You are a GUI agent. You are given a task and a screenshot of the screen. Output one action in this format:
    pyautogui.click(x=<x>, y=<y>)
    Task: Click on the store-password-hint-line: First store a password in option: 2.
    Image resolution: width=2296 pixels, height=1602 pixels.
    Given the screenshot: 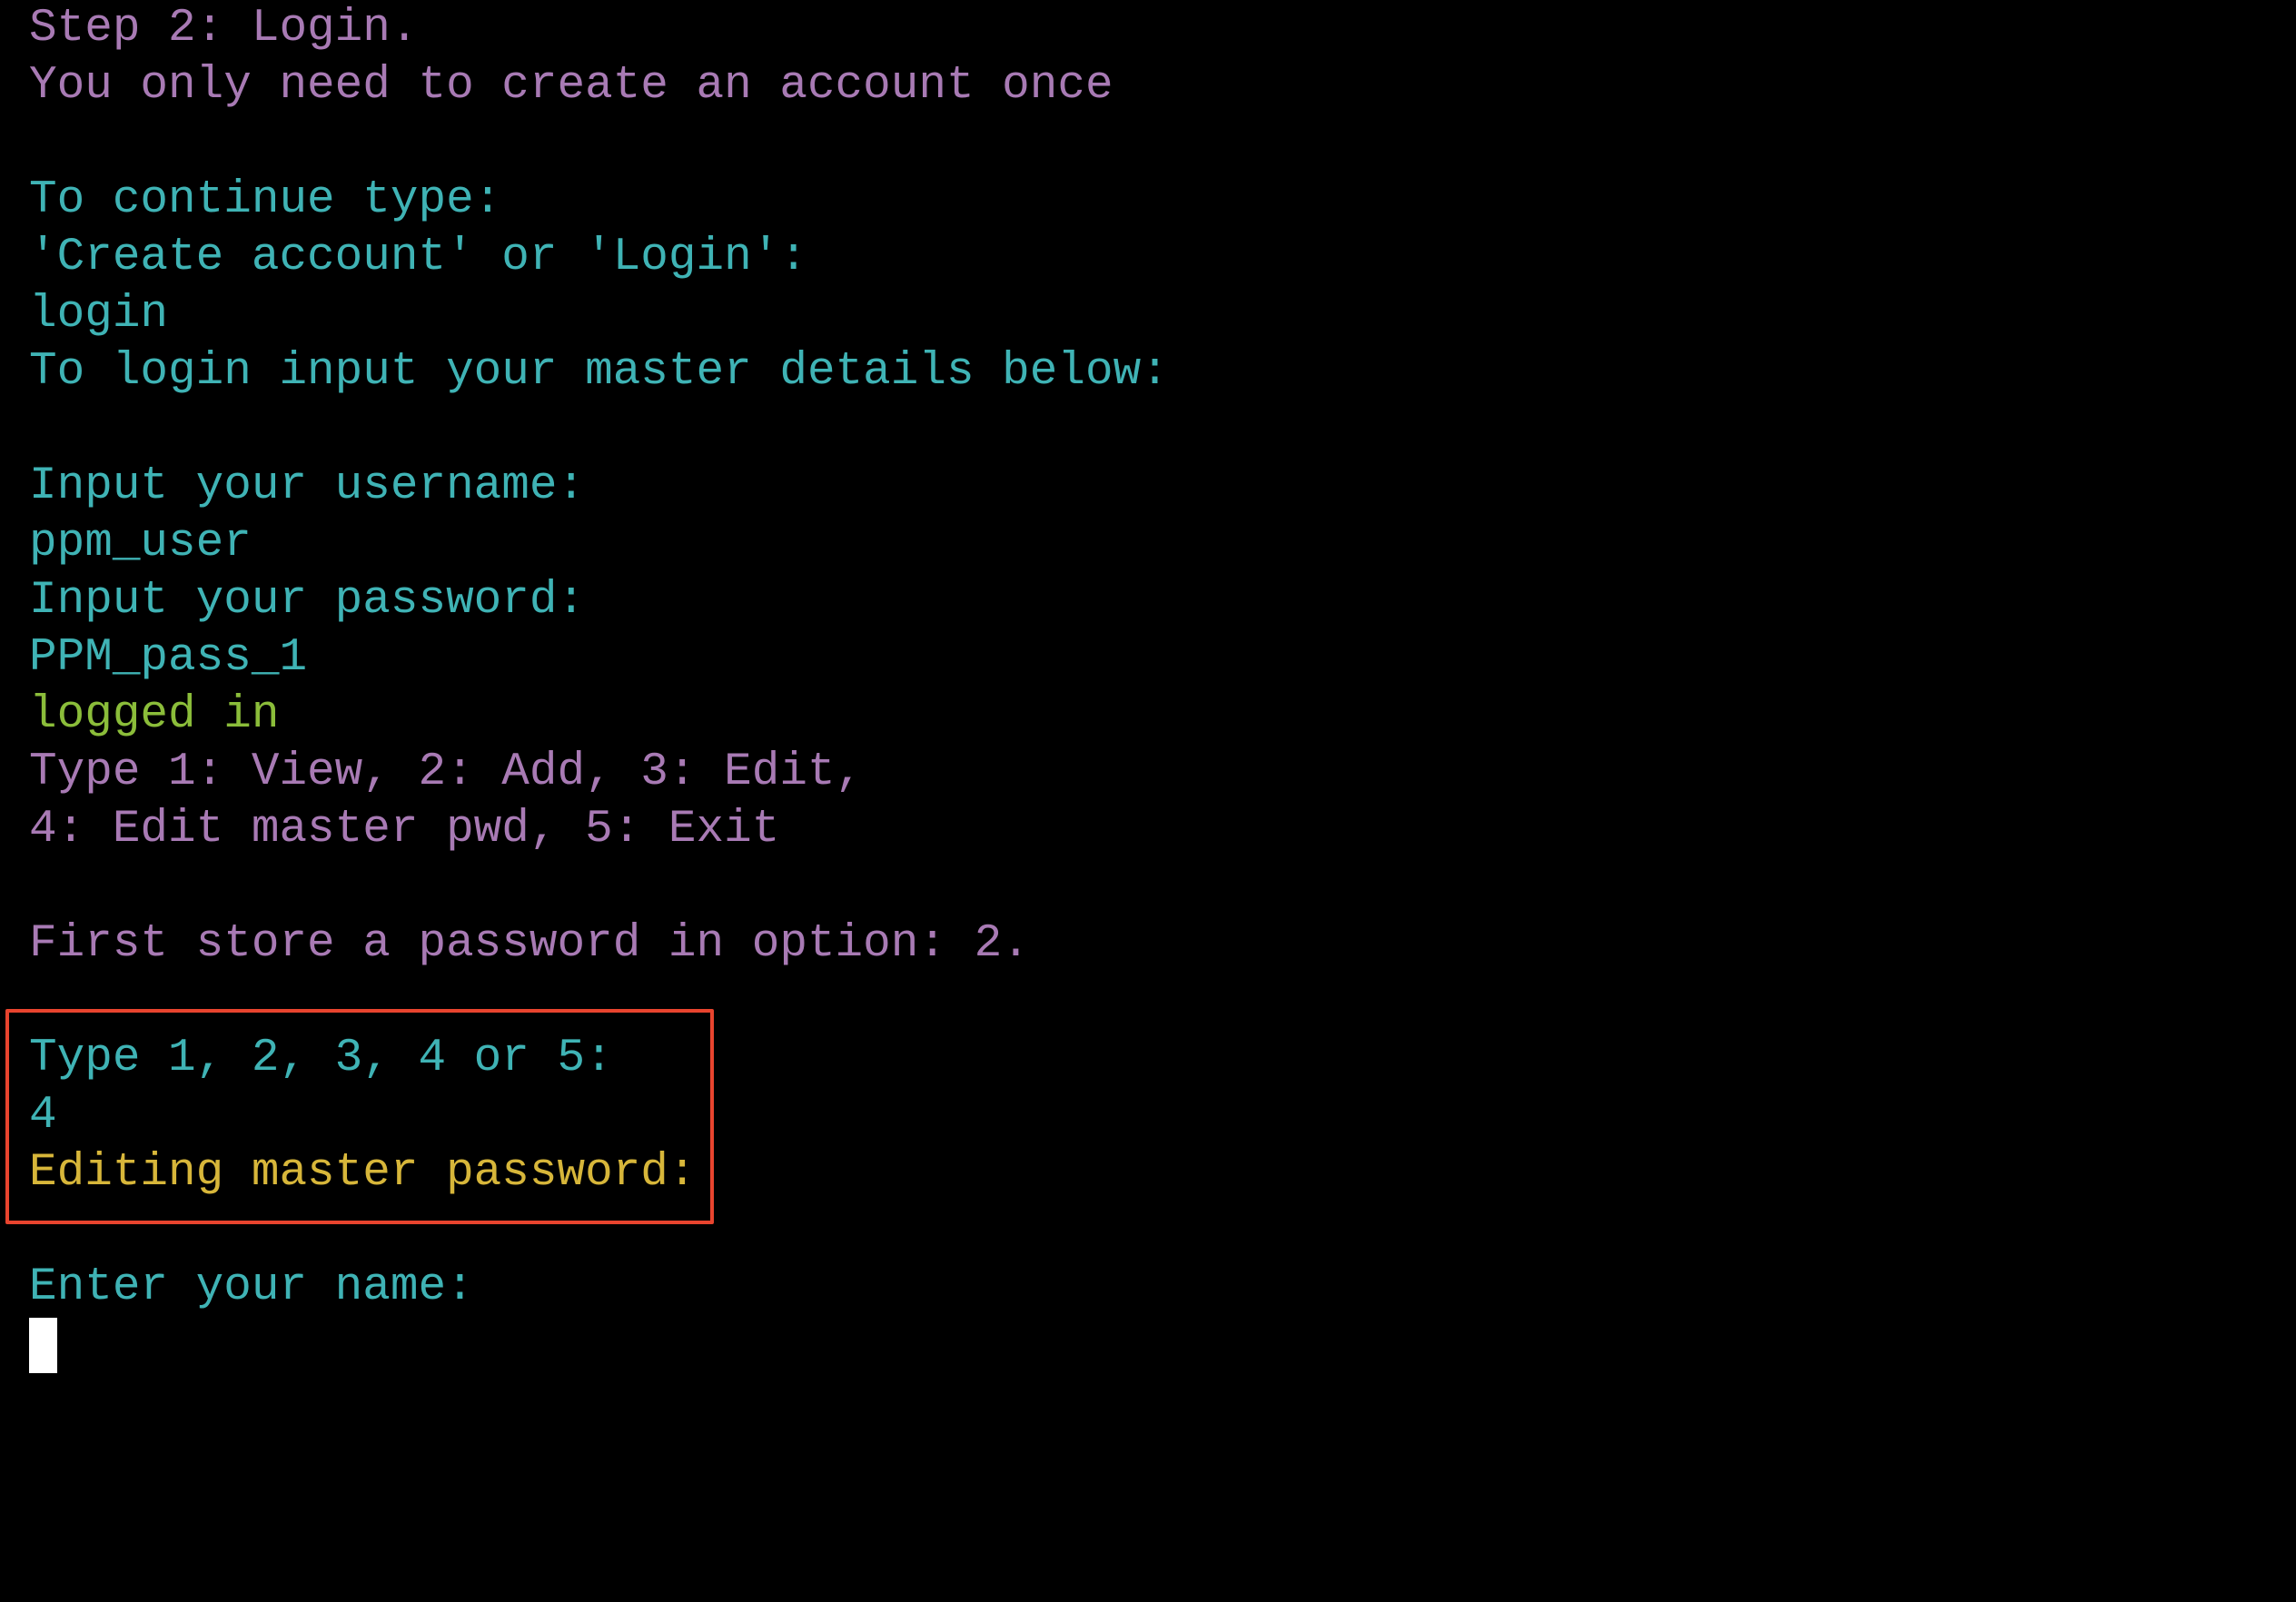 What is the action you would take?
    pyautogui.click(x=529, y=944)
    